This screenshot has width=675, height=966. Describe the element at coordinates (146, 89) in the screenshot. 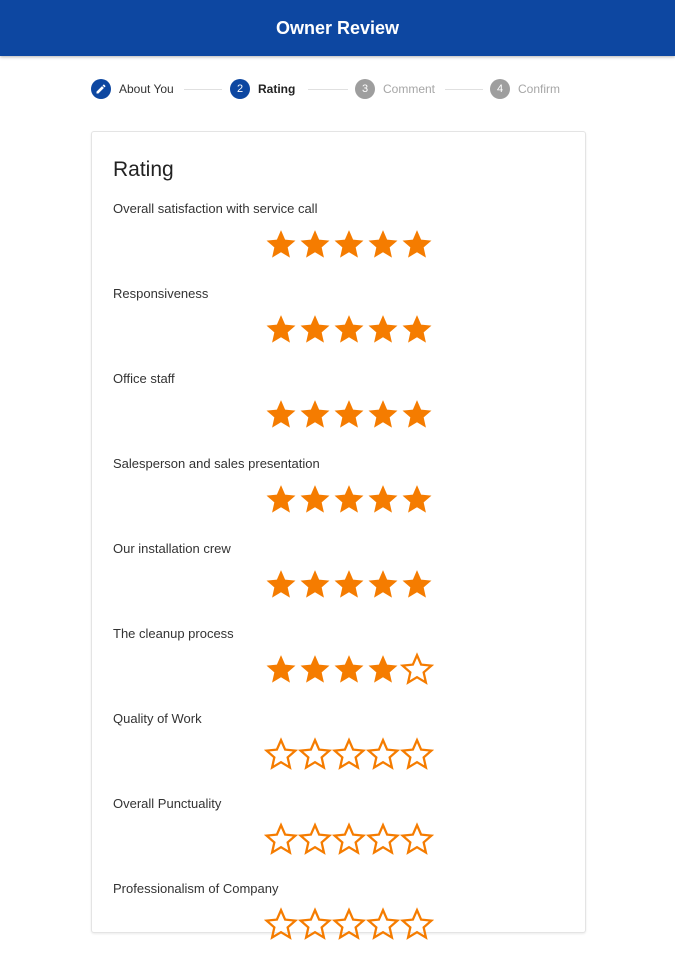

I see `step-1-label: About You` at that location.